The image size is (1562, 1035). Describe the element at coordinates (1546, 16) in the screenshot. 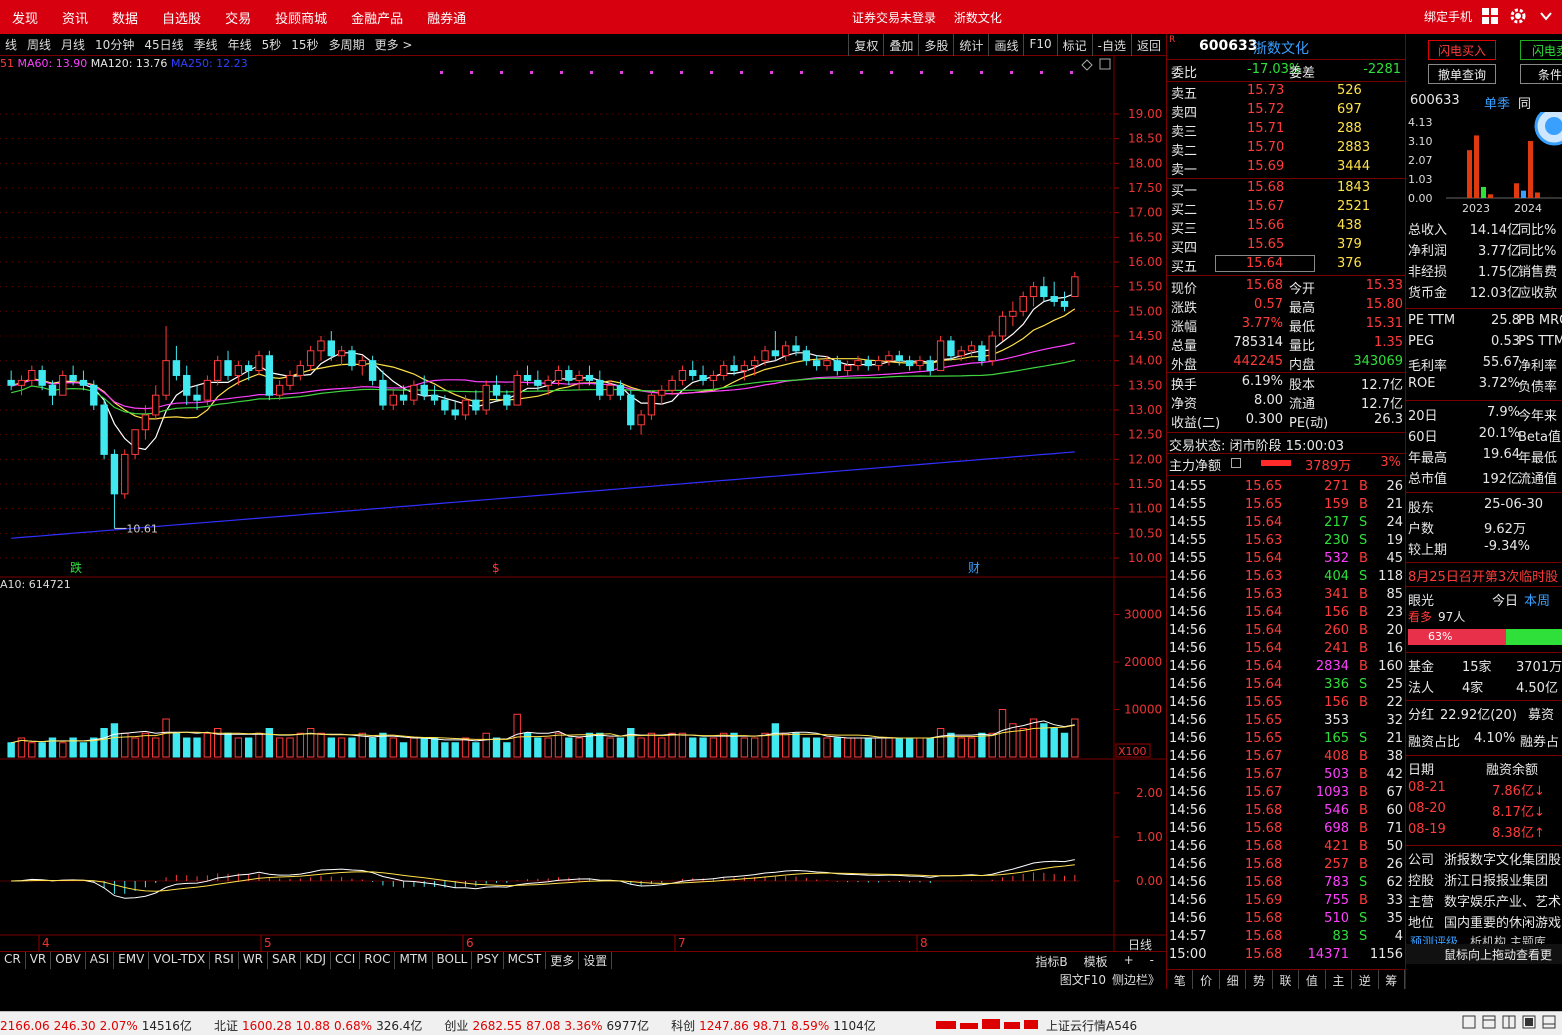

I see `chevron-down-icon` at that location.